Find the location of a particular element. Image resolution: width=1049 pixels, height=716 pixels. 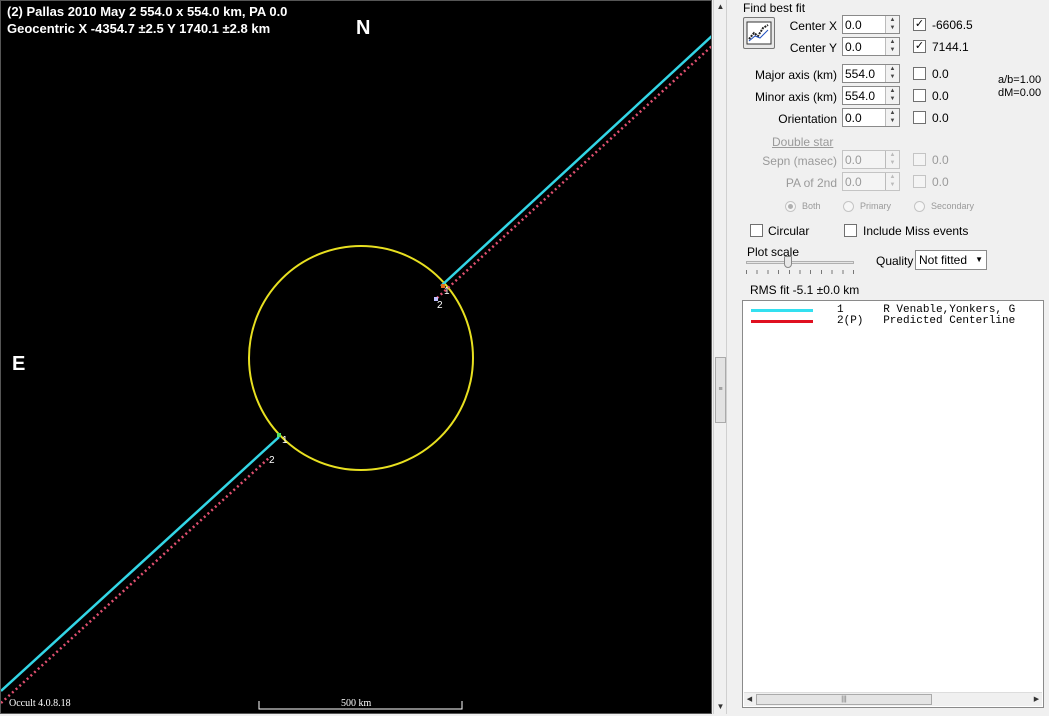

double-star-link: Double star is located at coordinates (802, 142).